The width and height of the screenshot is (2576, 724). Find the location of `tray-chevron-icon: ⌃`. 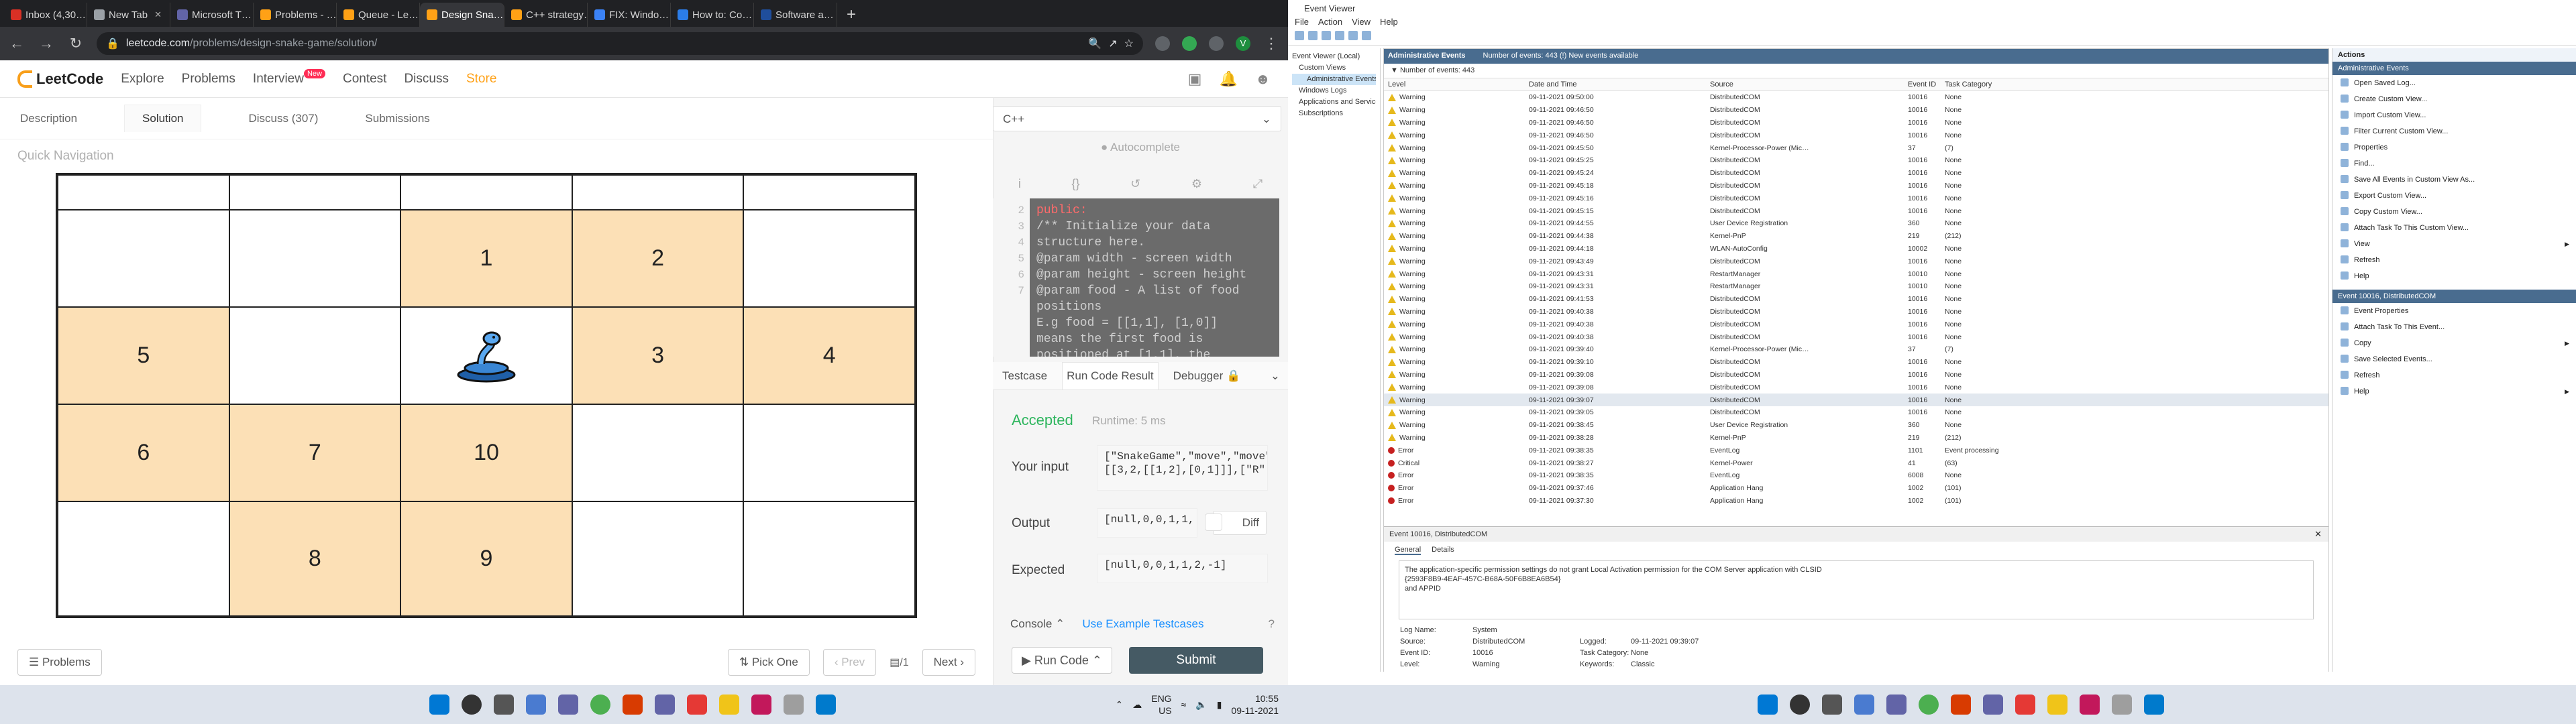

tray-chevron-icon: ⌃ is located at coordinates (1120, 705).